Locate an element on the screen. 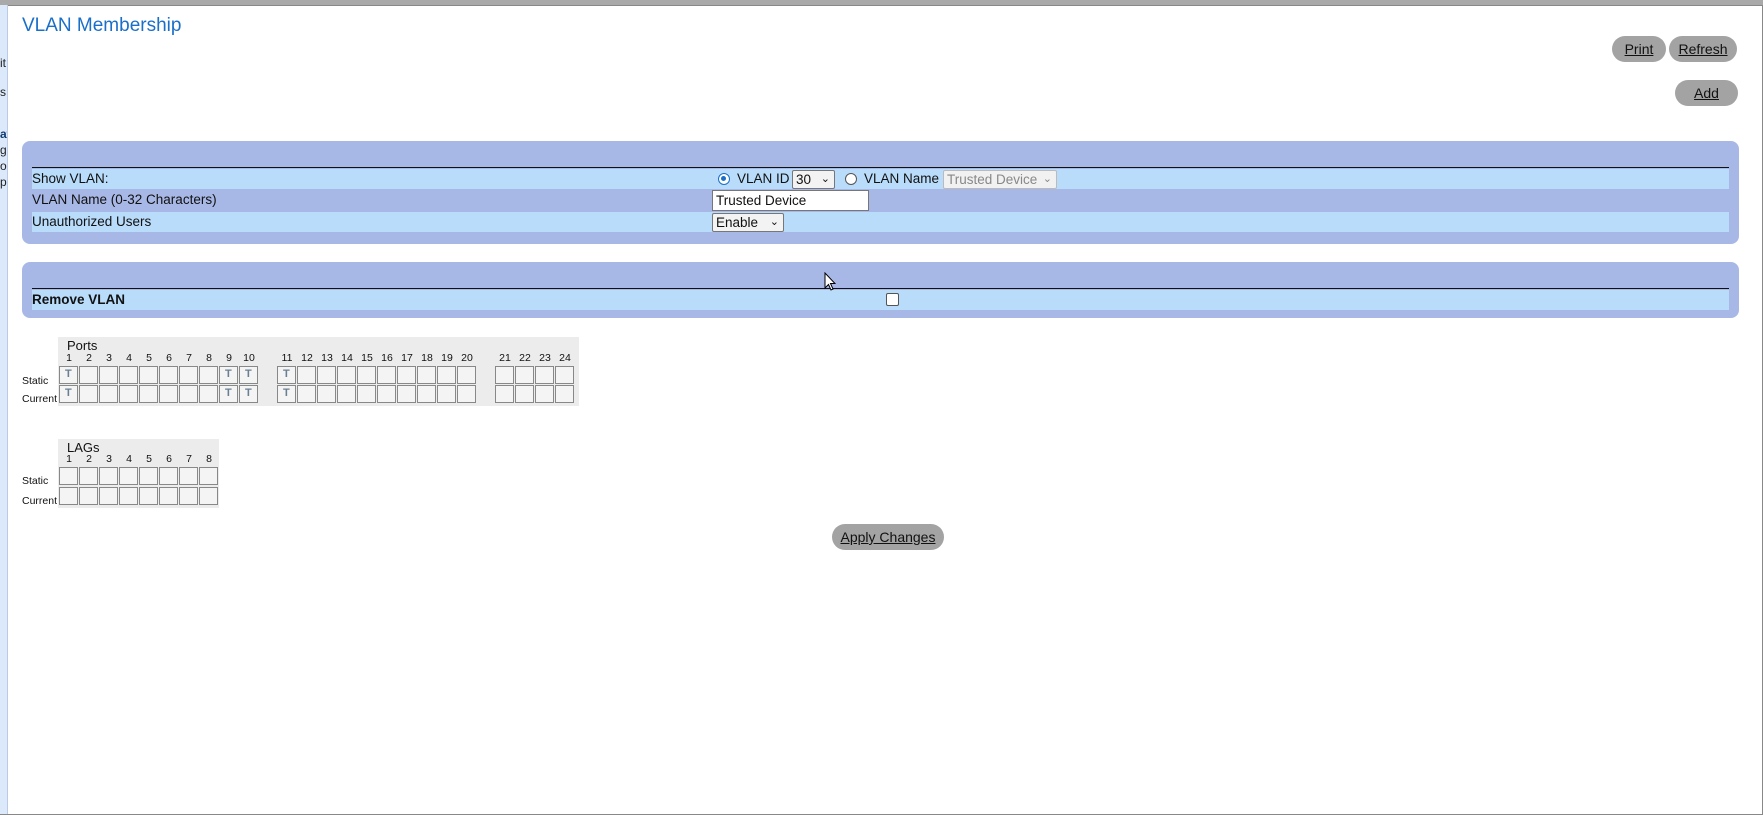  unauthorized-users-label: Unauthorized Users is located at coordinates (92, 221).